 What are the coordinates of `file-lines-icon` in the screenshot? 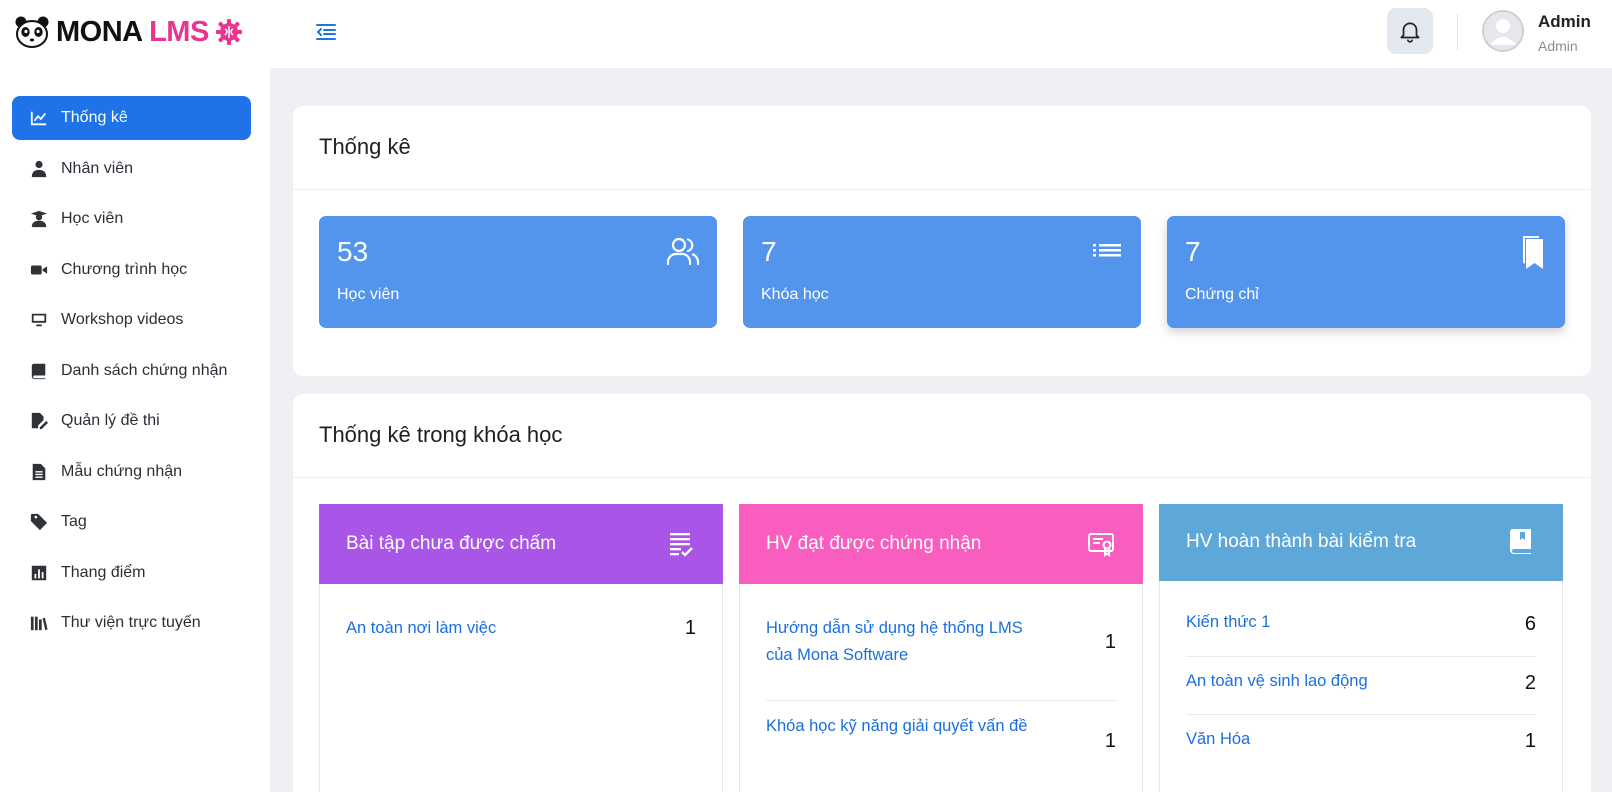 It's located at (39, 472).